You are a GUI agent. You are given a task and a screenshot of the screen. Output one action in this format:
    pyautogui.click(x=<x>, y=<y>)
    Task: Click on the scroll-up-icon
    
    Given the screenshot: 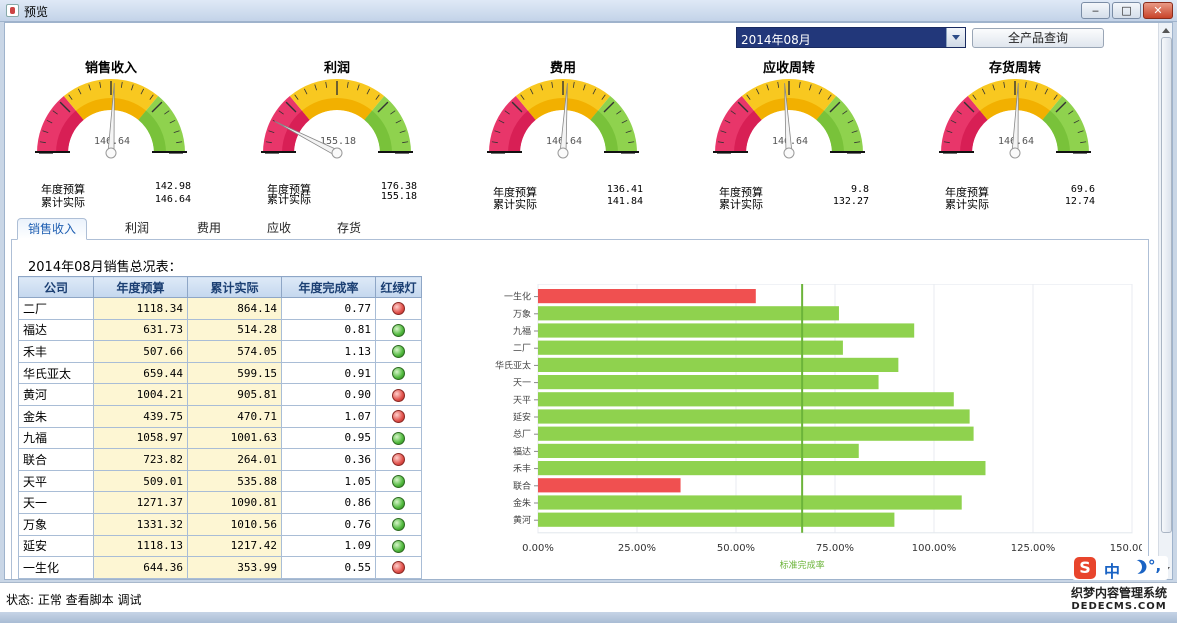 What is the action you would take?
    pyautogui.click(x=1166, y=30)
    